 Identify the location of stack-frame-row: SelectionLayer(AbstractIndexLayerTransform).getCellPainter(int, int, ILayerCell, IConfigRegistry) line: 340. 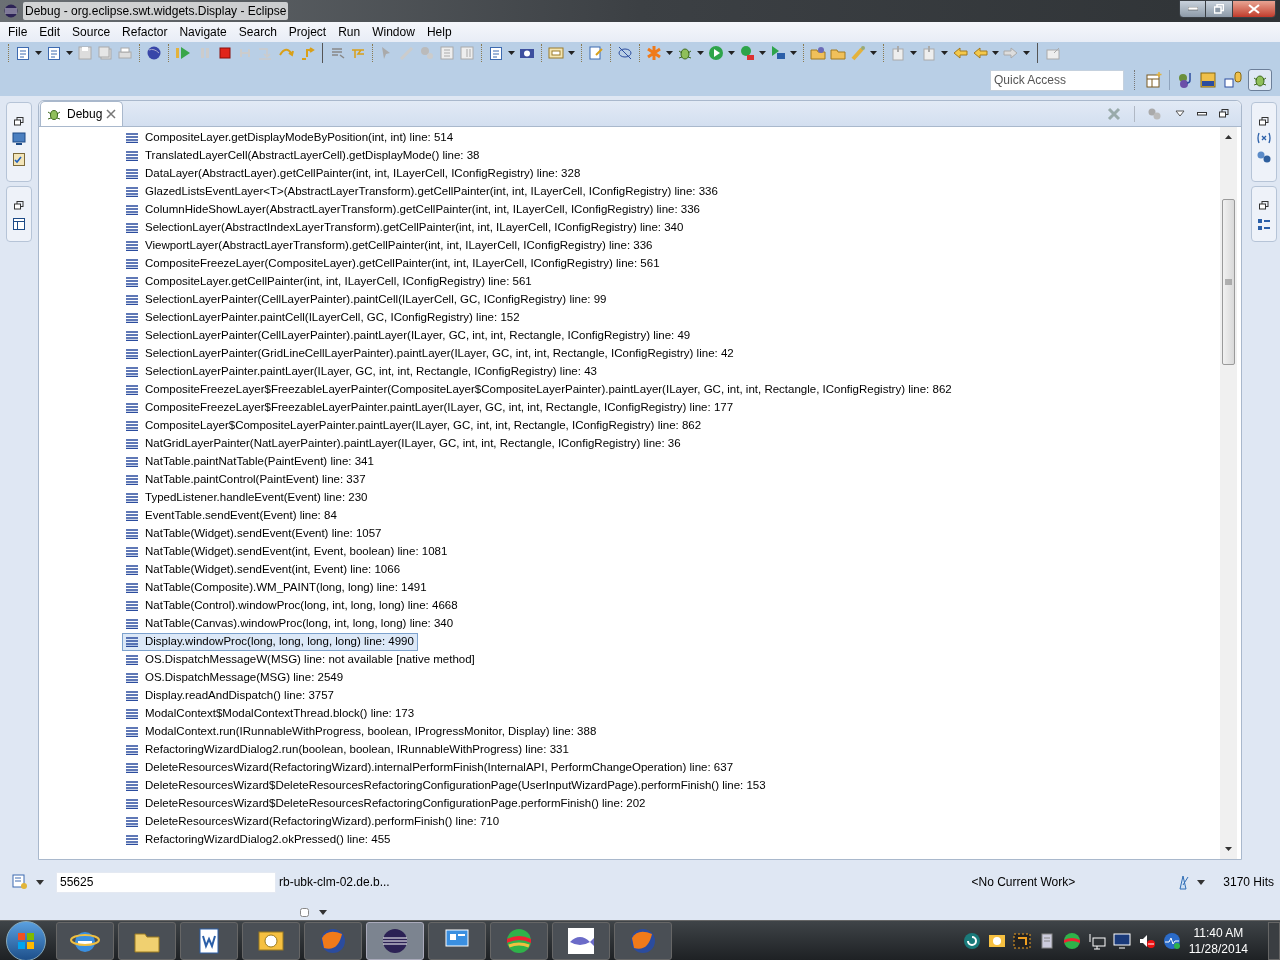
(405, 228).